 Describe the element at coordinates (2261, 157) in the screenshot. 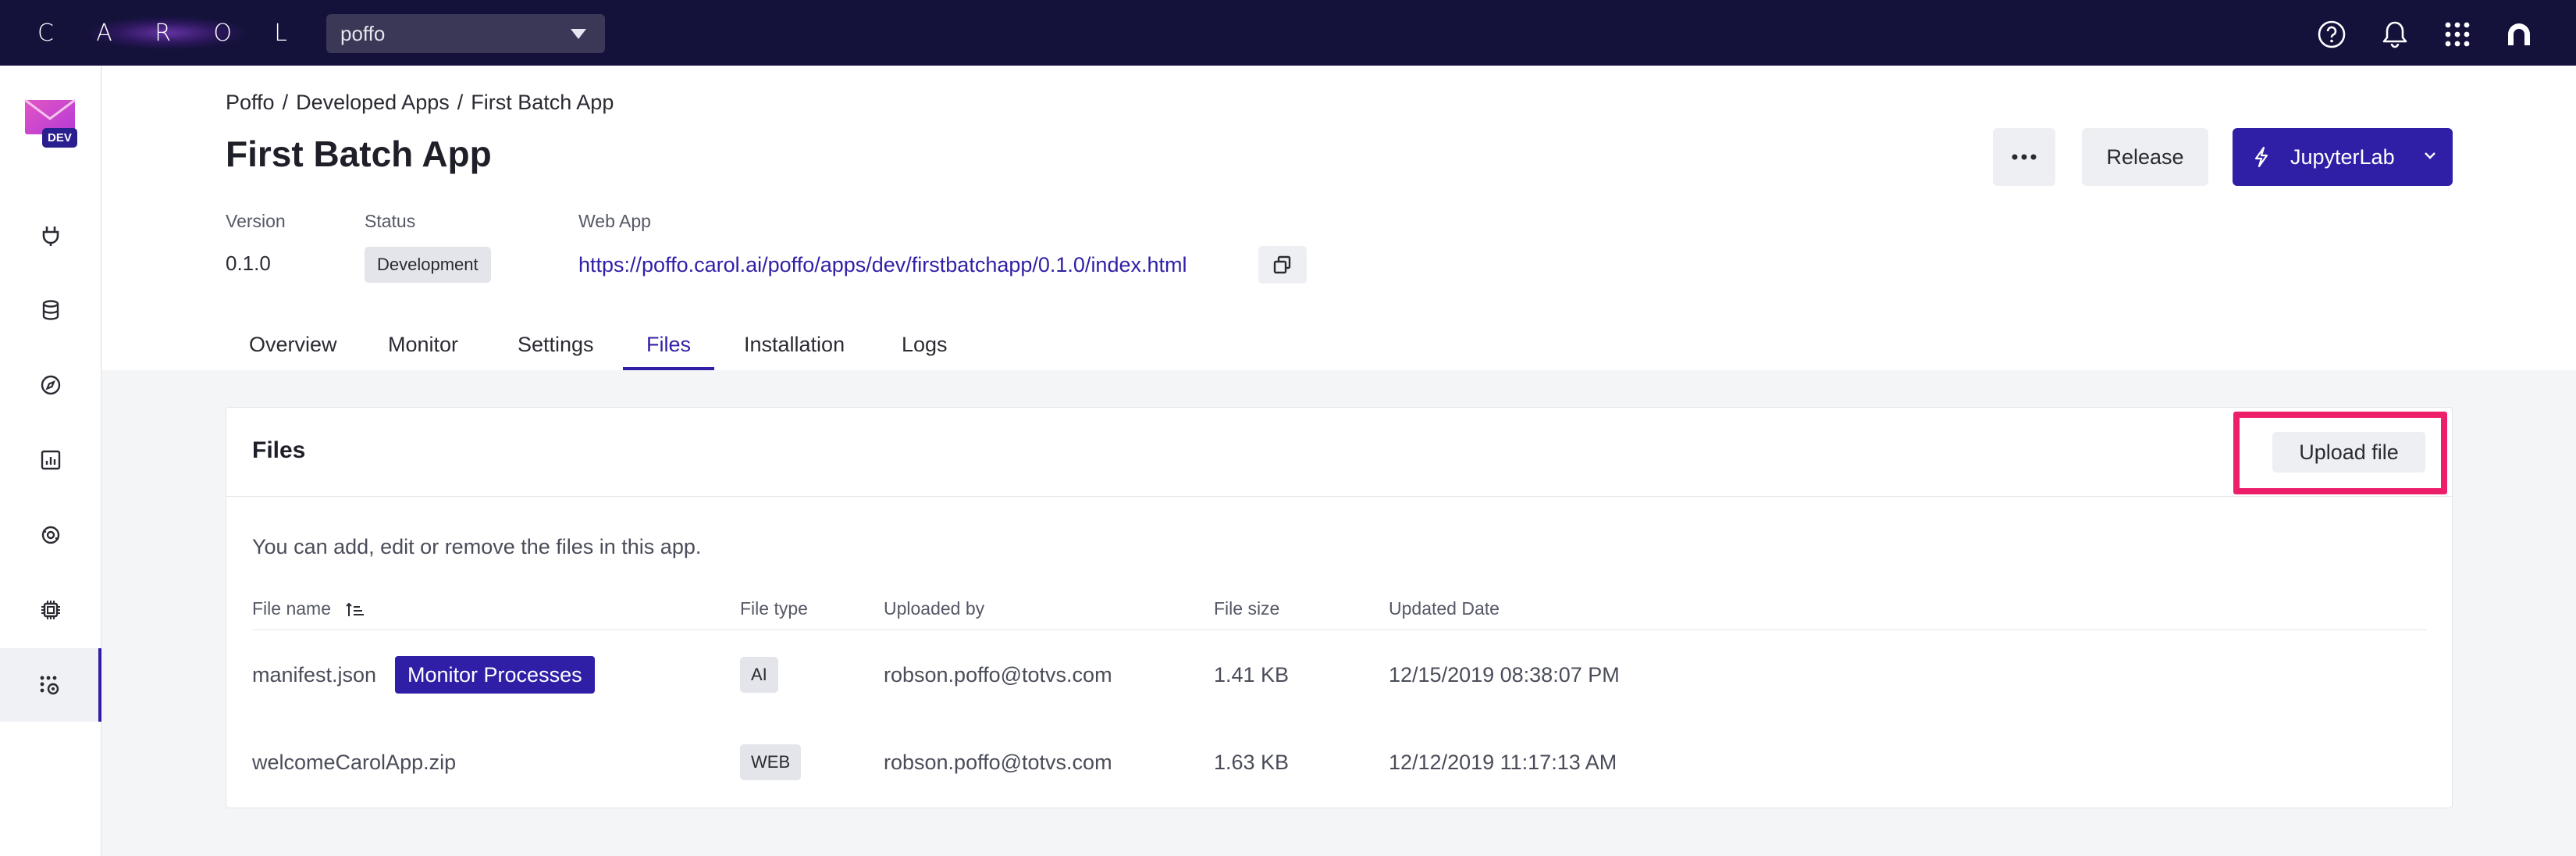

I see `bolt-icon` at that location.